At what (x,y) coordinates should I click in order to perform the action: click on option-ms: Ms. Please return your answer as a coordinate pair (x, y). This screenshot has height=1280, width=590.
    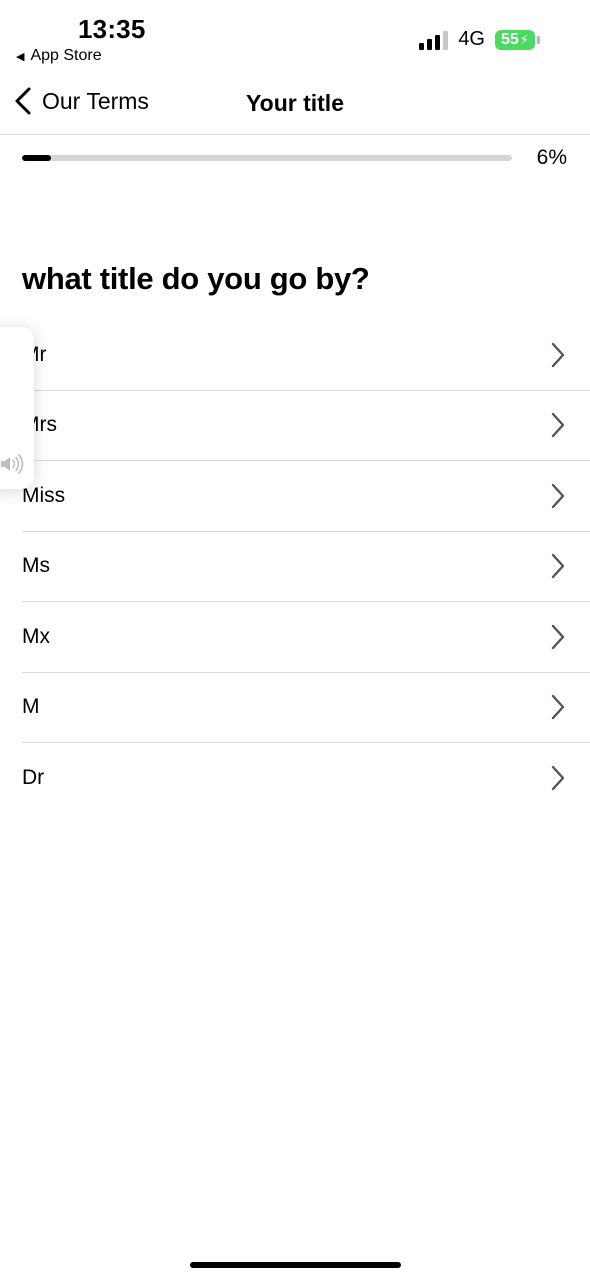
    Looking at the image, I should click on (306, 567).